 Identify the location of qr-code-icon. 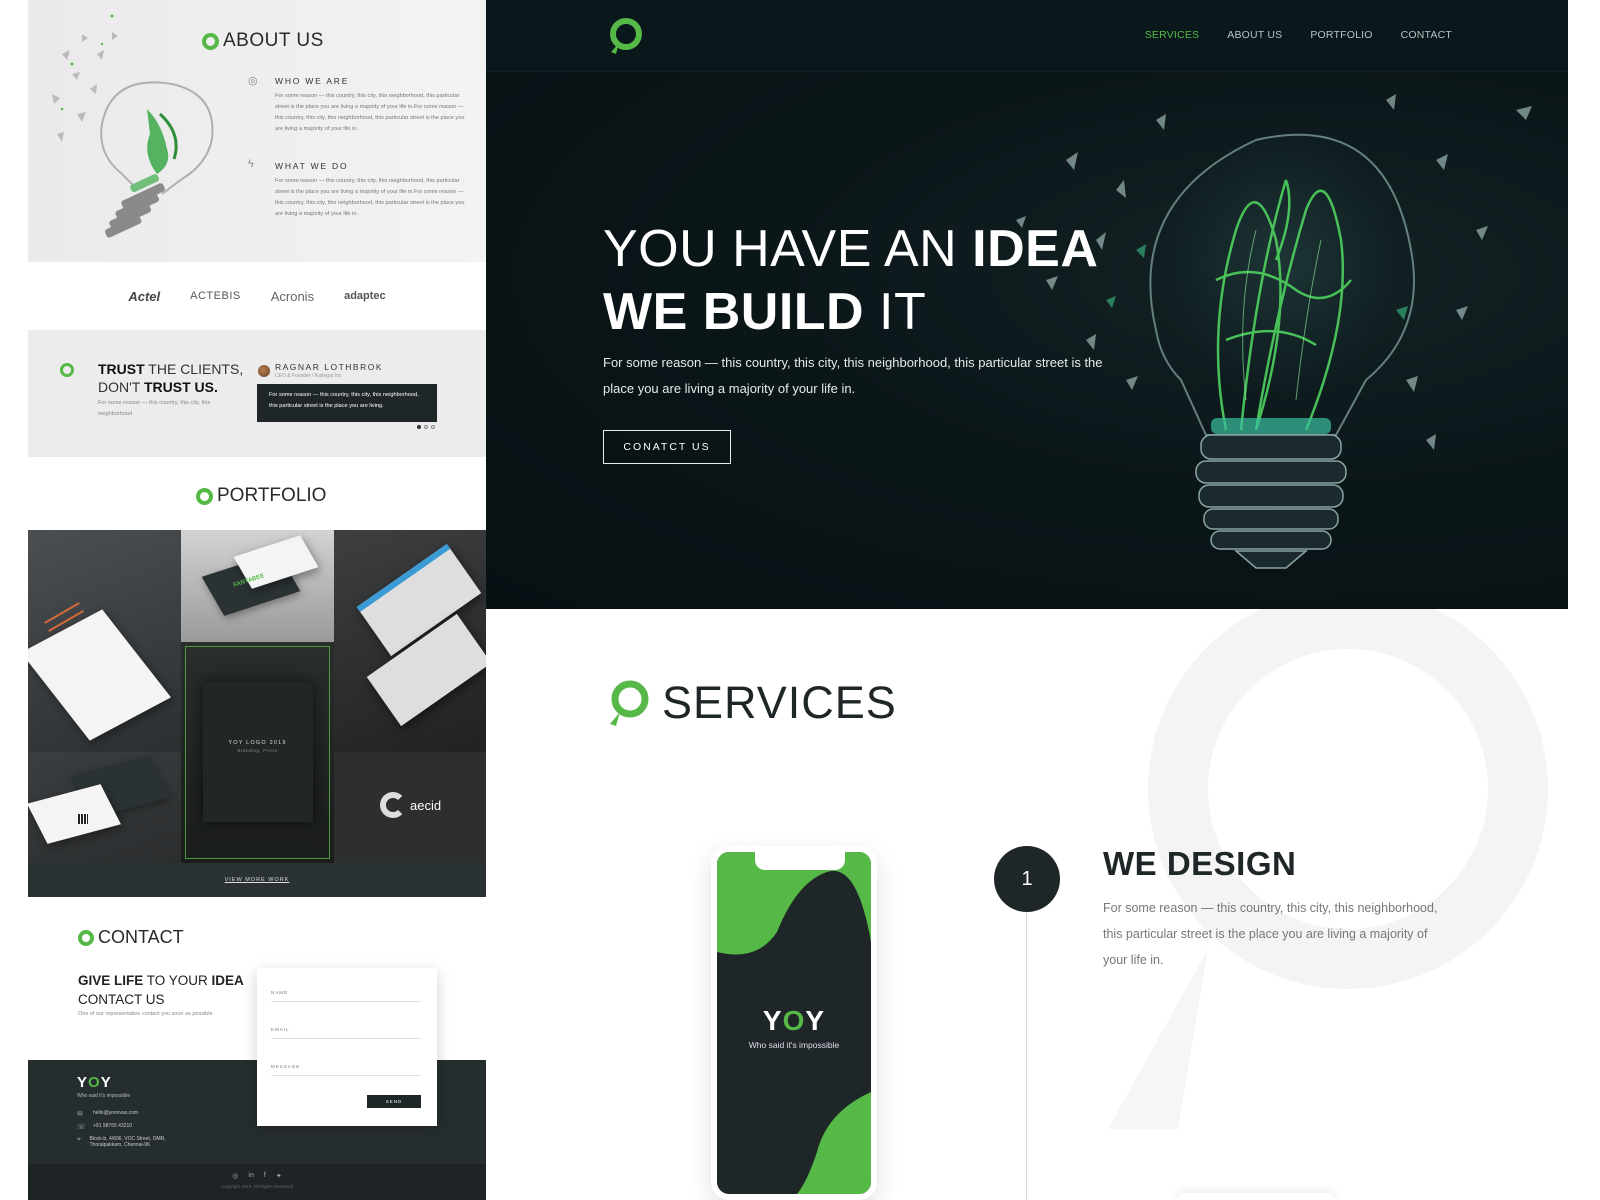
(83, 819).